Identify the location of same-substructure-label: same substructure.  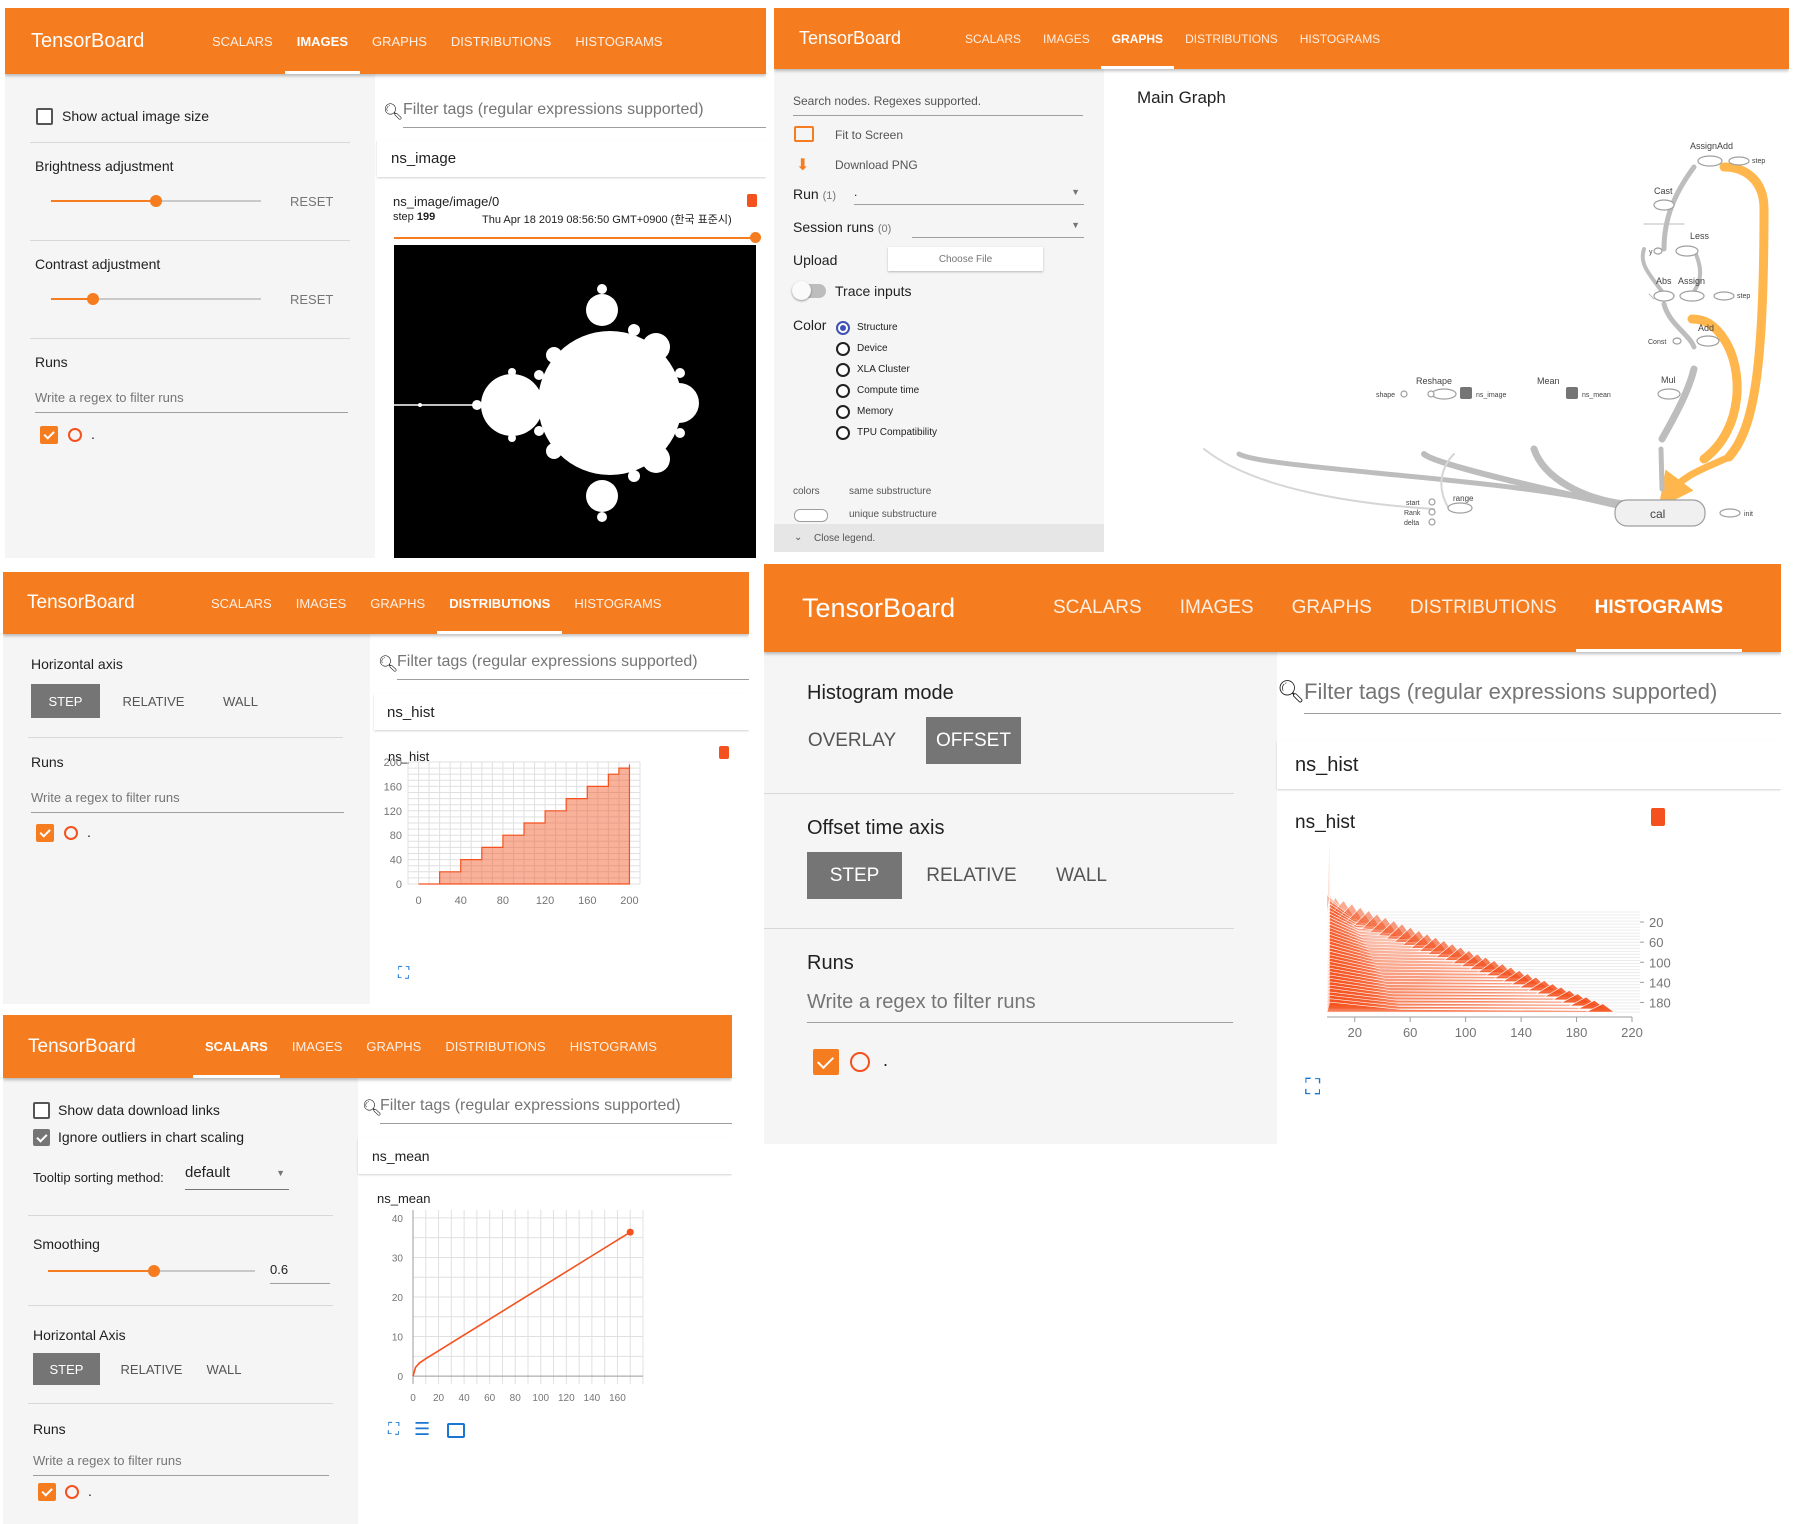
(890, 491).